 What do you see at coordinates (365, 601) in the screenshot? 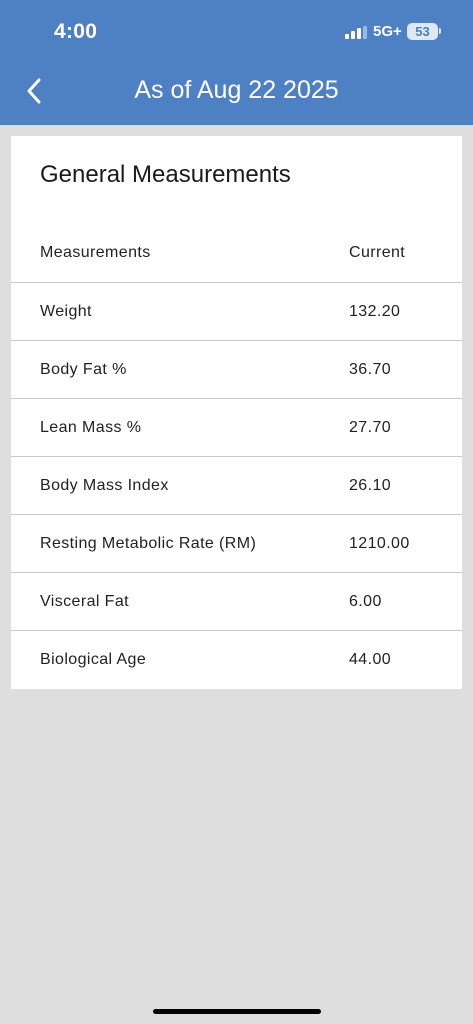
I see `measurement-value: 6.00` at bounding box center [365, 601].